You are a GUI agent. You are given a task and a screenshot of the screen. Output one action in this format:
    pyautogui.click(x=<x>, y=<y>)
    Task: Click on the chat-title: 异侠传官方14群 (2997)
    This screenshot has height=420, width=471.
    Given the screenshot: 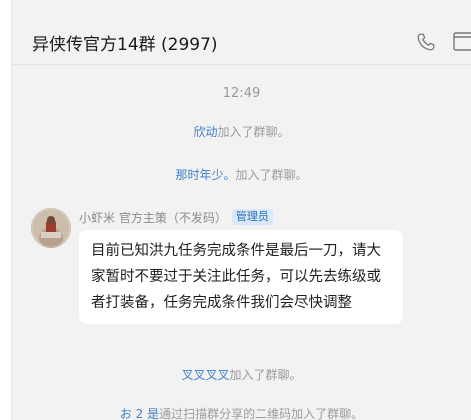 What is the action you would take?
    pyautogui.click(x=125, y=45)
    